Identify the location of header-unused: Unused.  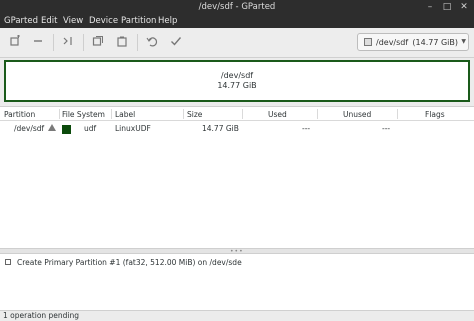
(357, 114).